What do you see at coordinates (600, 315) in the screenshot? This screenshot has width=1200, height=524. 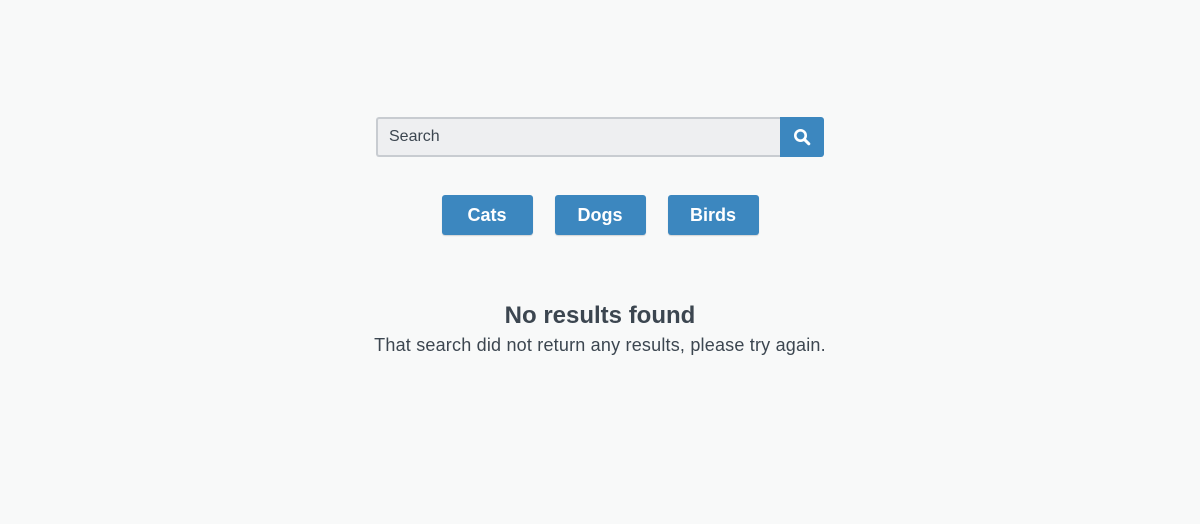 I see `empty-state-title: No results found` at bounding box center [600, 315].